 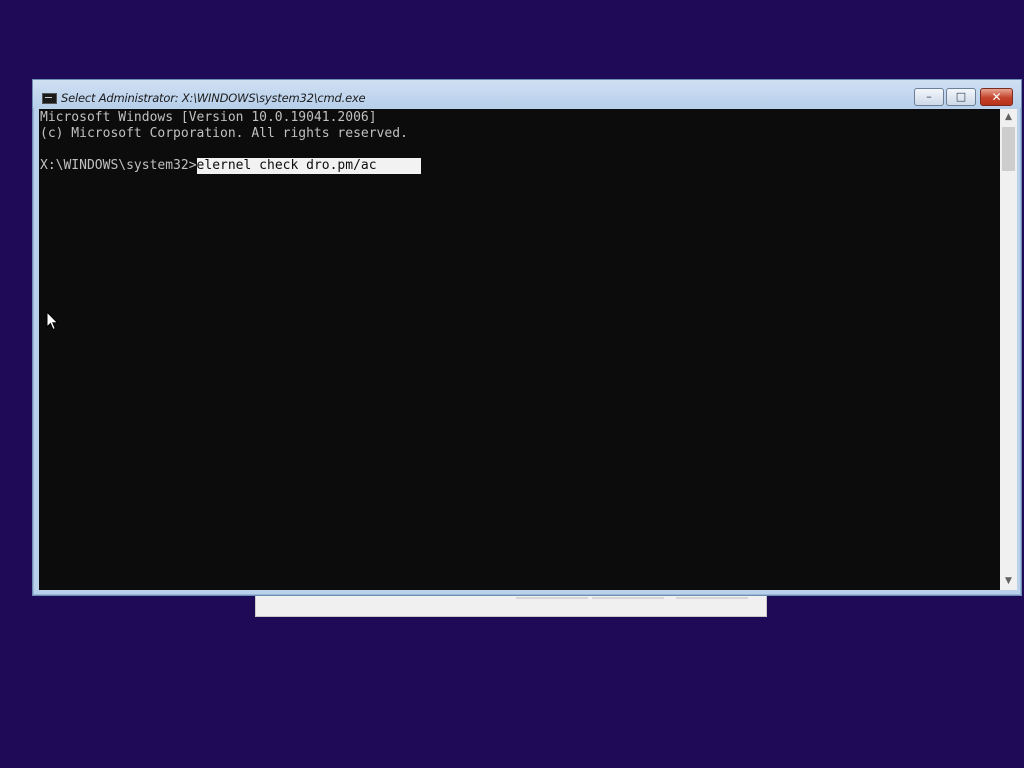 I want to click on selected-command-text: elernel check dro.pm/ac, so click(x=308, y=166).